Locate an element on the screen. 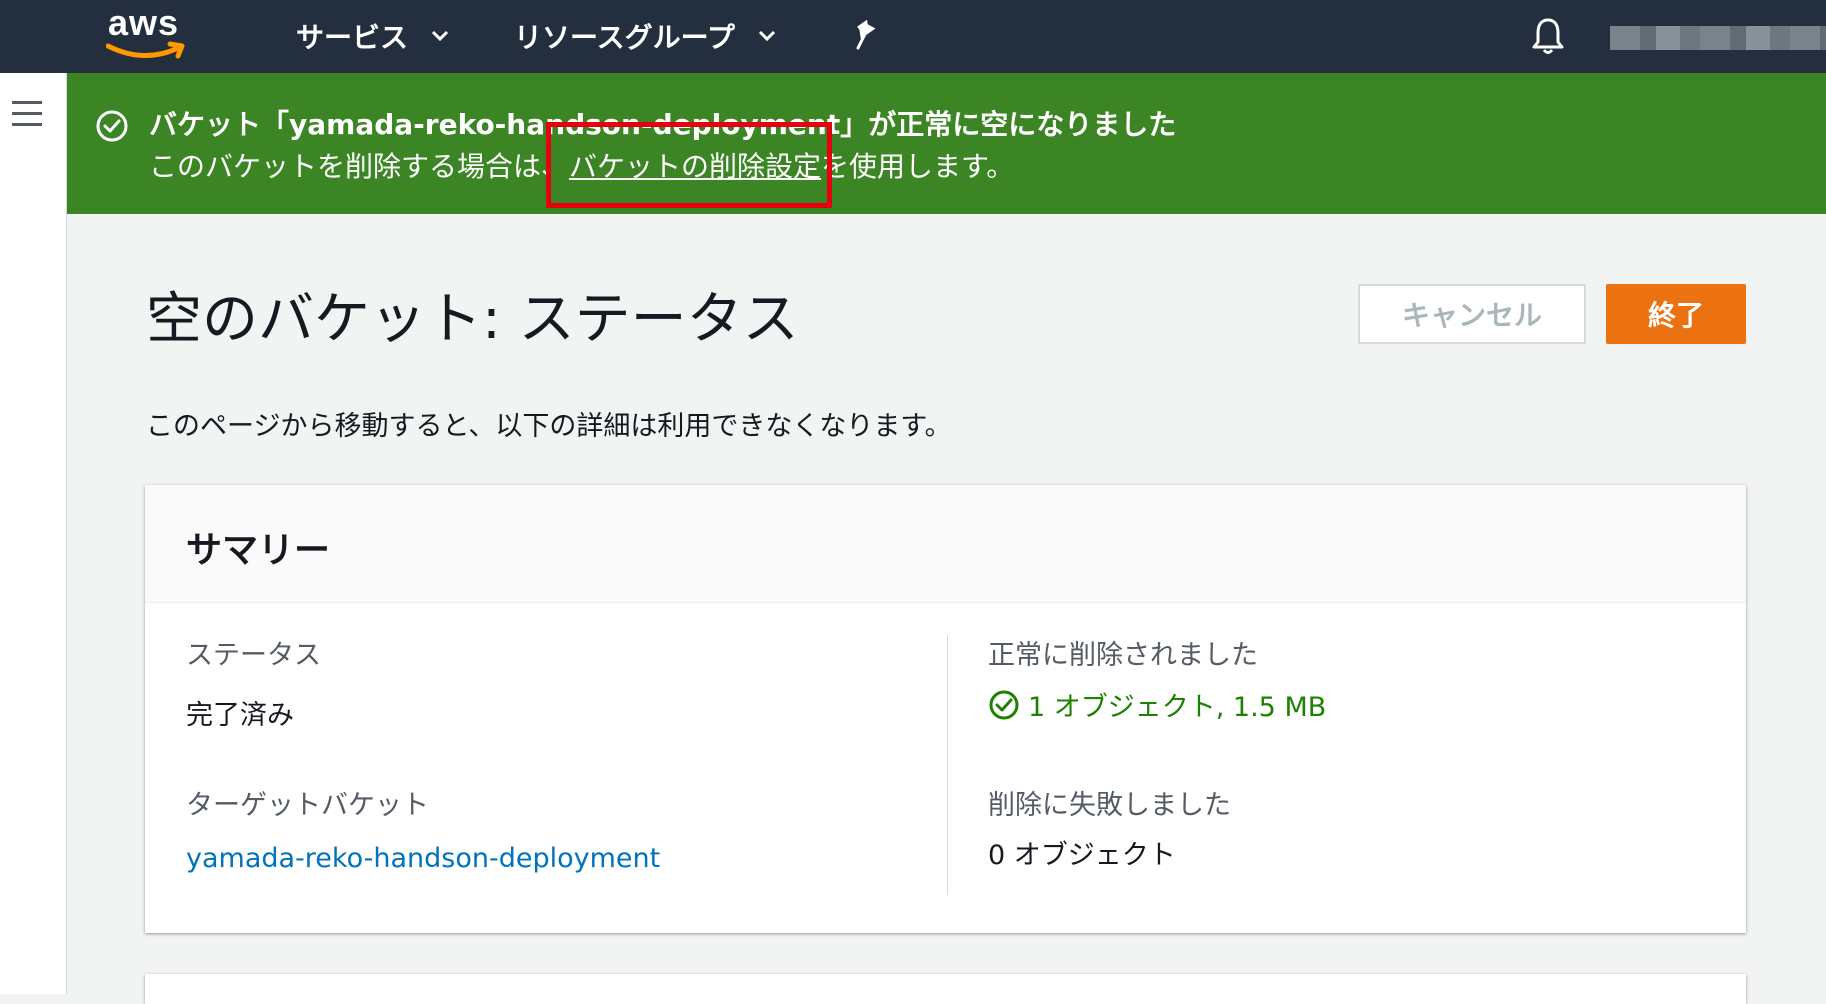 The height and width of the screenshot is (1004, 1826). failed-value: 0 オブジェクト is located at coordinates (1082, 855).